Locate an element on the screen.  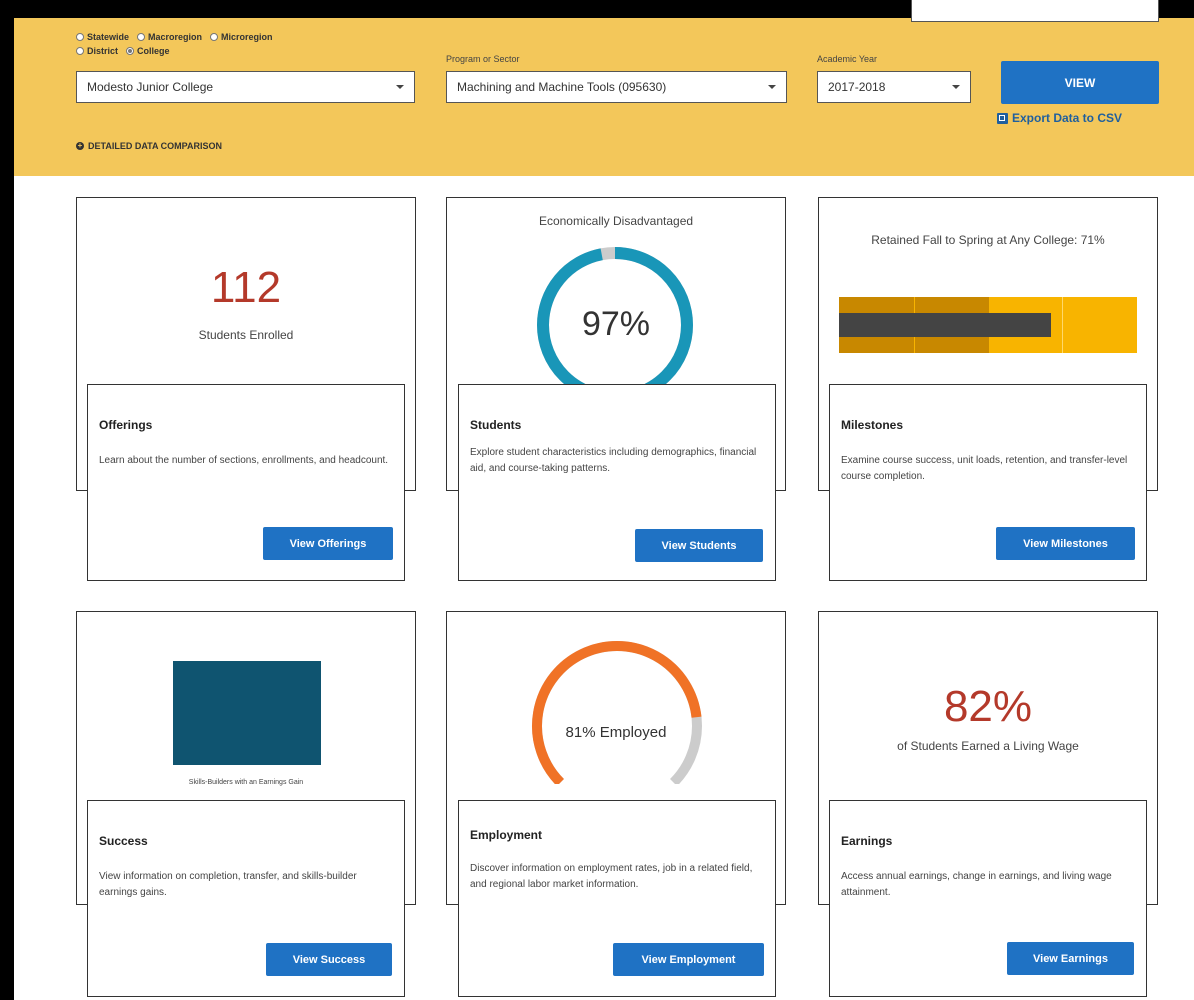
radio-label: College is located at coordinates (153, 51).